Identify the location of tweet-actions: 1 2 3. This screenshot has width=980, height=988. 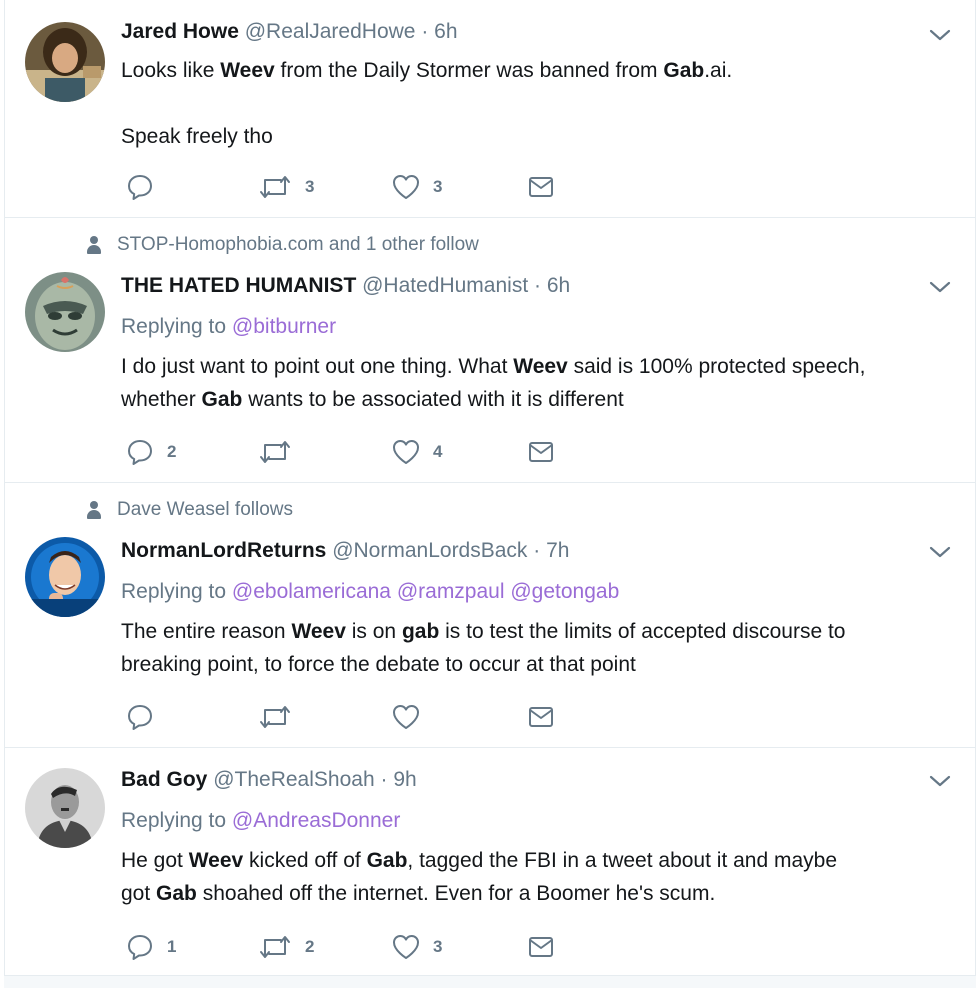
(355, 947).